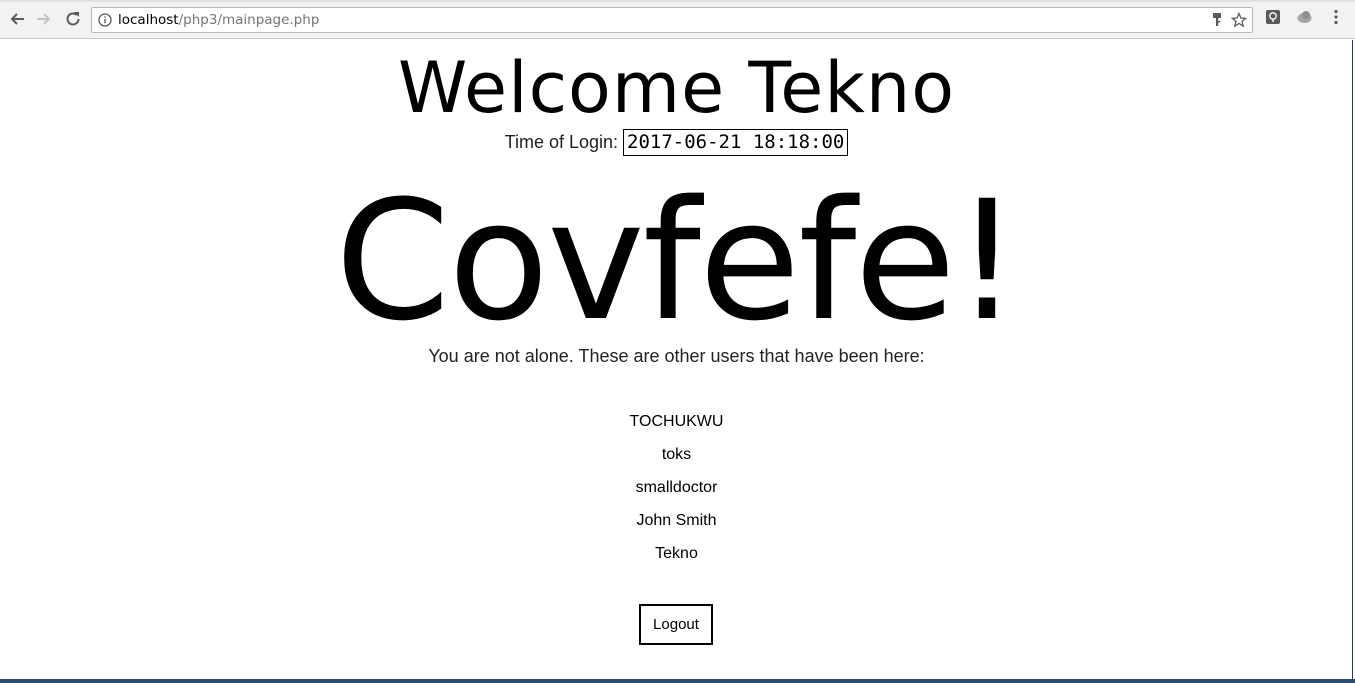 This screenshot has width=1355, height=683. I want to click on login-time-row: Time of Login: 2017-06-21 18:18:00, so click(676, 142).